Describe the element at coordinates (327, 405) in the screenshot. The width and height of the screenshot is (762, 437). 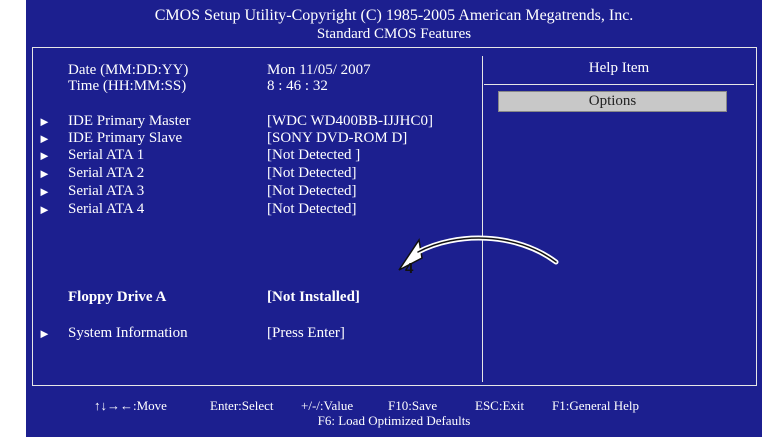
I see `key-value: +/-/:Value` at that location.